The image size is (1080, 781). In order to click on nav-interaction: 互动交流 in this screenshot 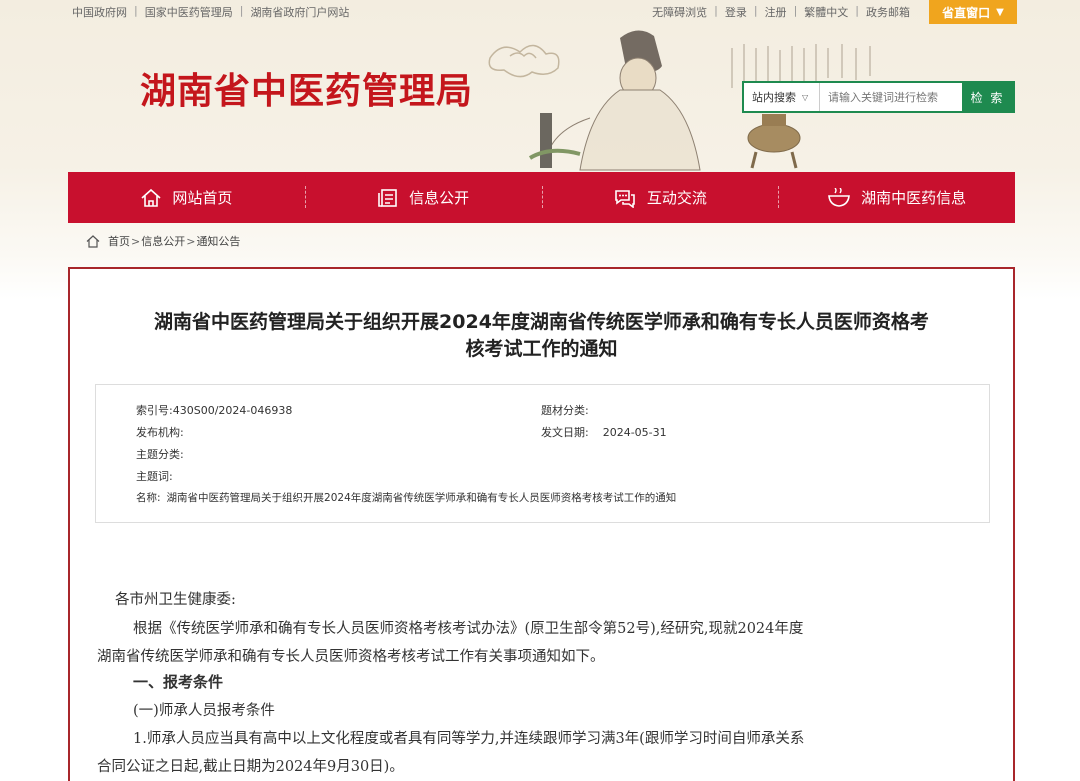, I will do `click(660, 197)`.